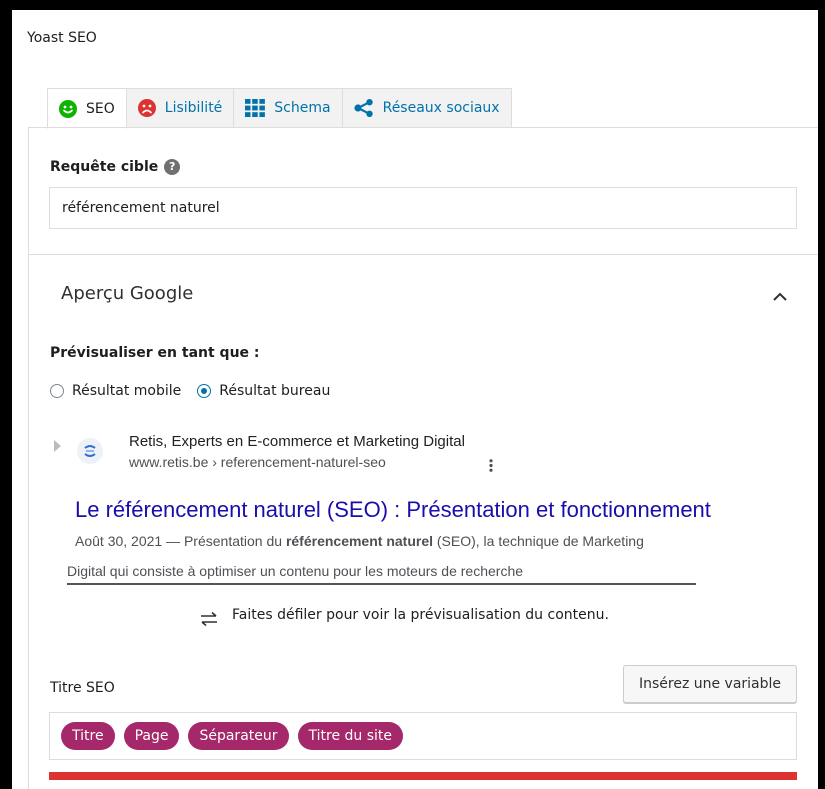 This screenshot has height=789, width=825. What do you see at coordinates (193, 108) in the screenshot?
I see `tab-readability-label: Lisibilité` at bounding box center [193, 108].